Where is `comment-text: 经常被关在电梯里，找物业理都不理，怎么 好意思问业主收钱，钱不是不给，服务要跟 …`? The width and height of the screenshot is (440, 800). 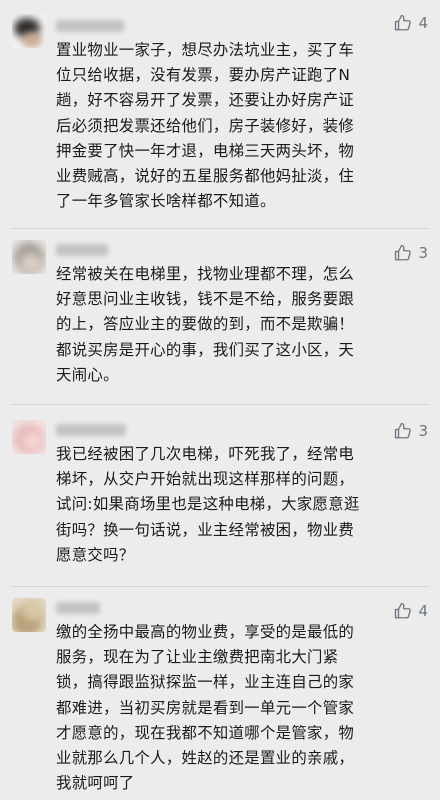
comment-text: 经常被关在电梯里，找物业理都不理，怎么 好意思问业主收钱，钱不是不给，服务要跟 … is located at coordinates (205, 324).